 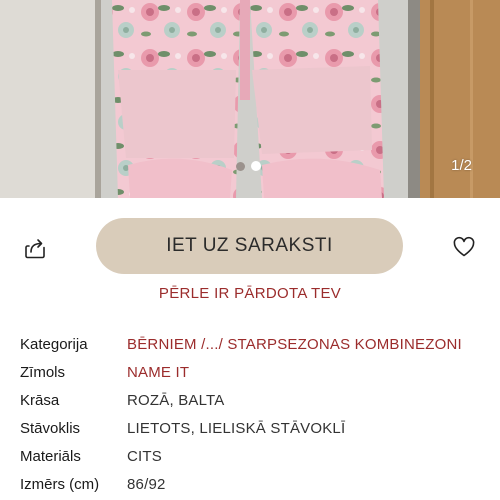 I want to click on detail-row-material: Materiāls CITS, so click(x=255, y=456).